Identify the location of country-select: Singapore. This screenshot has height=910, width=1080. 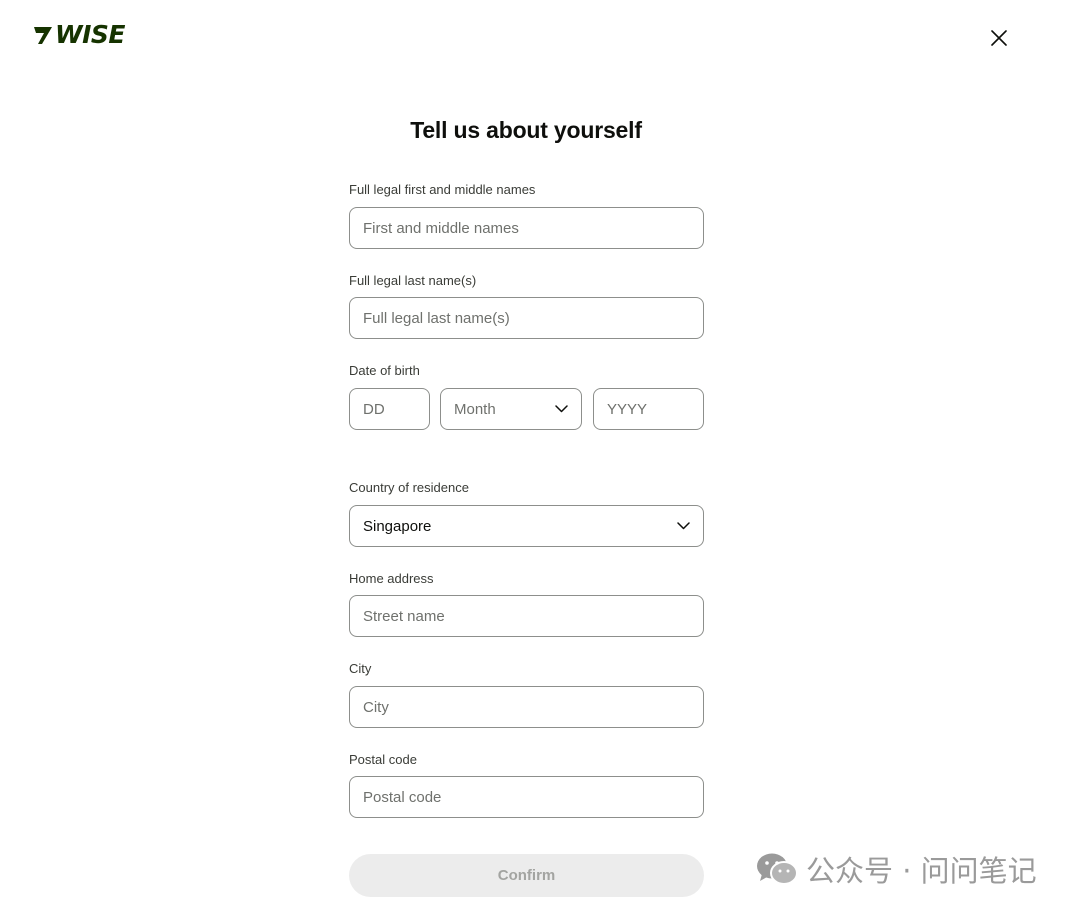
(526, 526).